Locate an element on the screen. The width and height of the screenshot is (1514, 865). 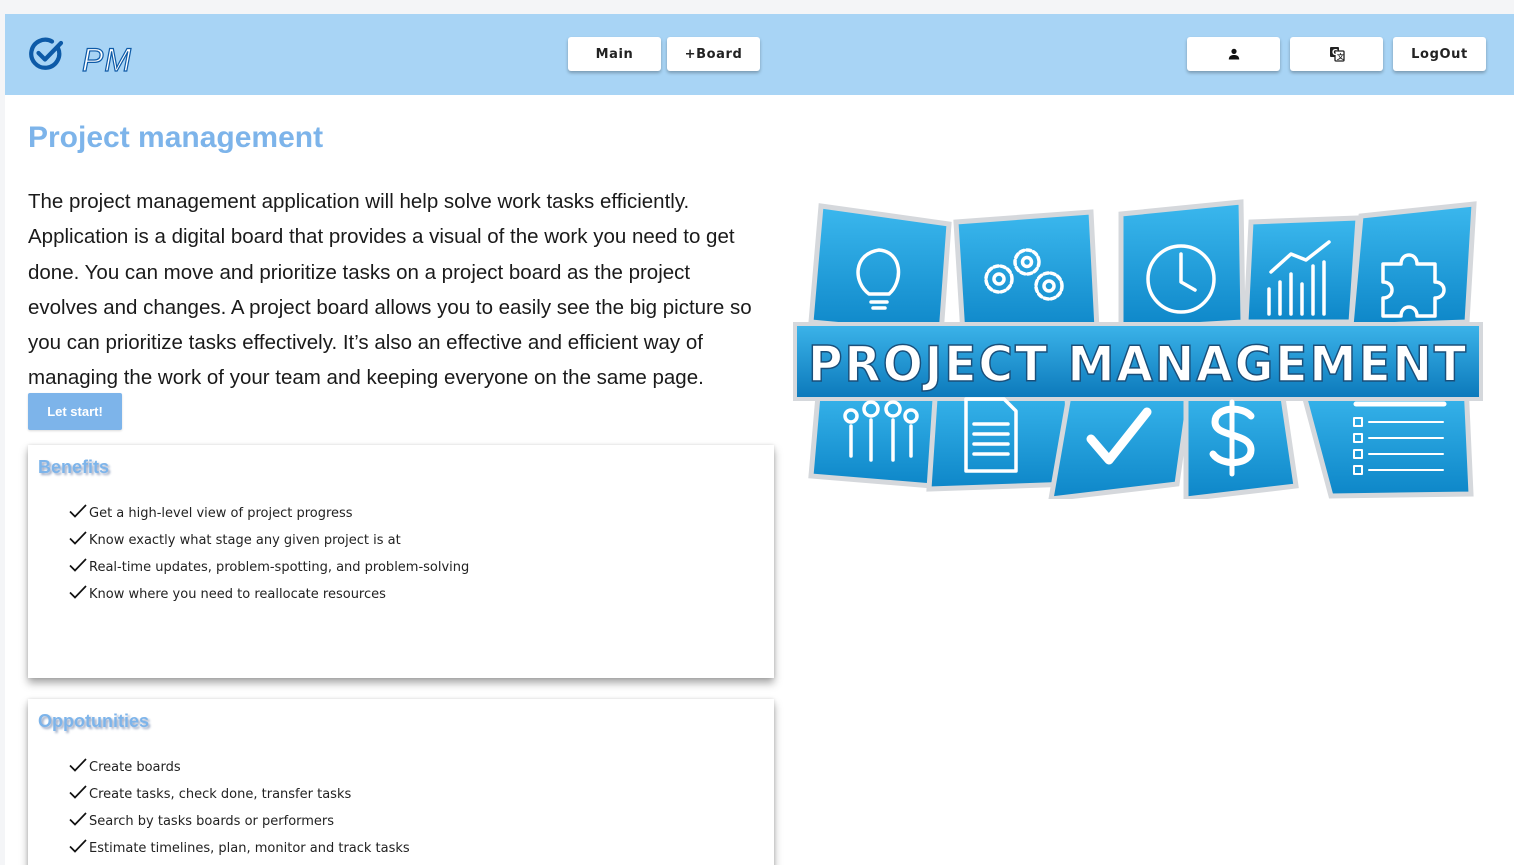
start-button: Let start! is located at coordinates (75, 411).